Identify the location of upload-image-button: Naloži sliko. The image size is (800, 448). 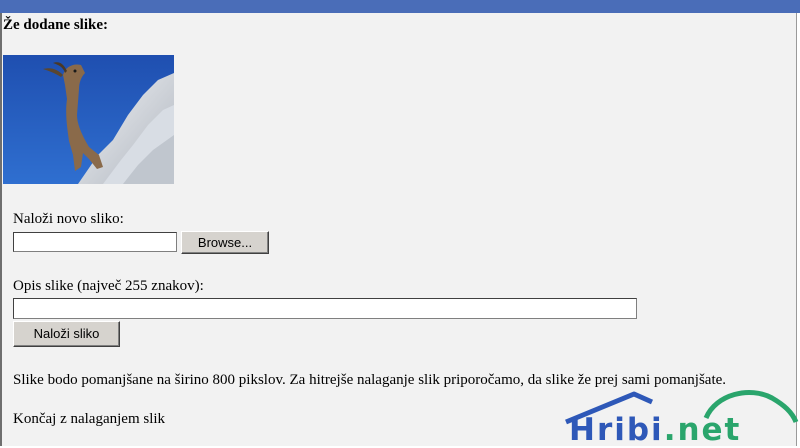
(66, 334).